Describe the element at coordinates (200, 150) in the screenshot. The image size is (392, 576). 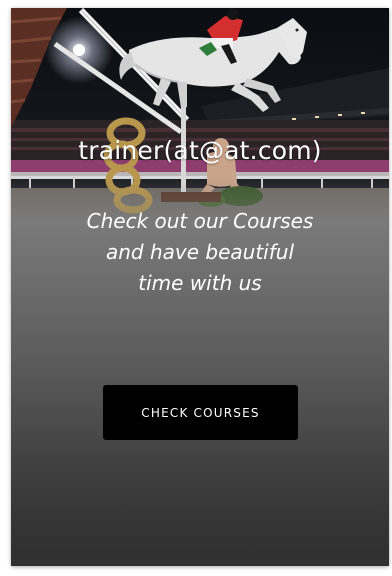
I see `trainer-email: trainer(at@at.com)` at that location.